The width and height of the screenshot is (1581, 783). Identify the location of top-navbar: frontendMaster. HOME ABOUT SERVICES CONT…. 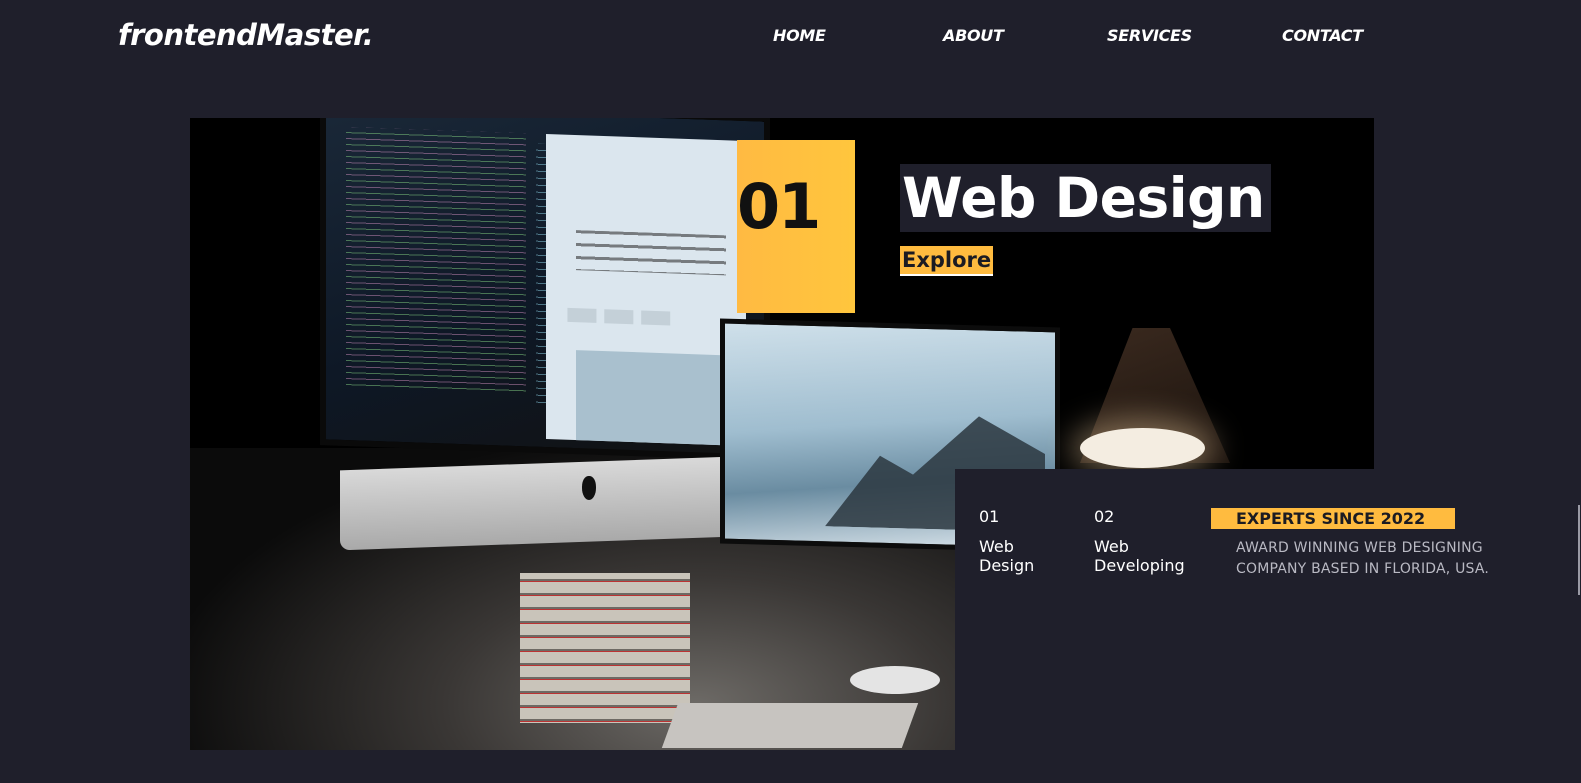
(790, 40).